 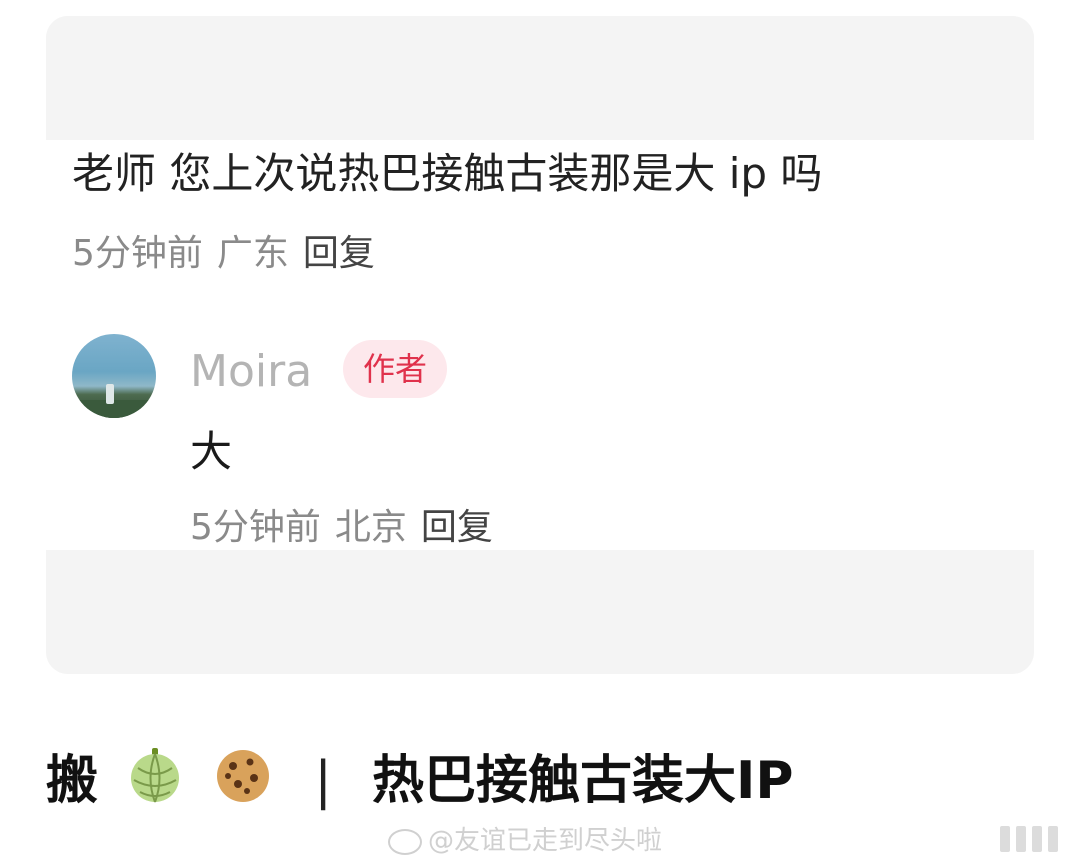 I want to click on melon-icon, so click(x=155, y=784).